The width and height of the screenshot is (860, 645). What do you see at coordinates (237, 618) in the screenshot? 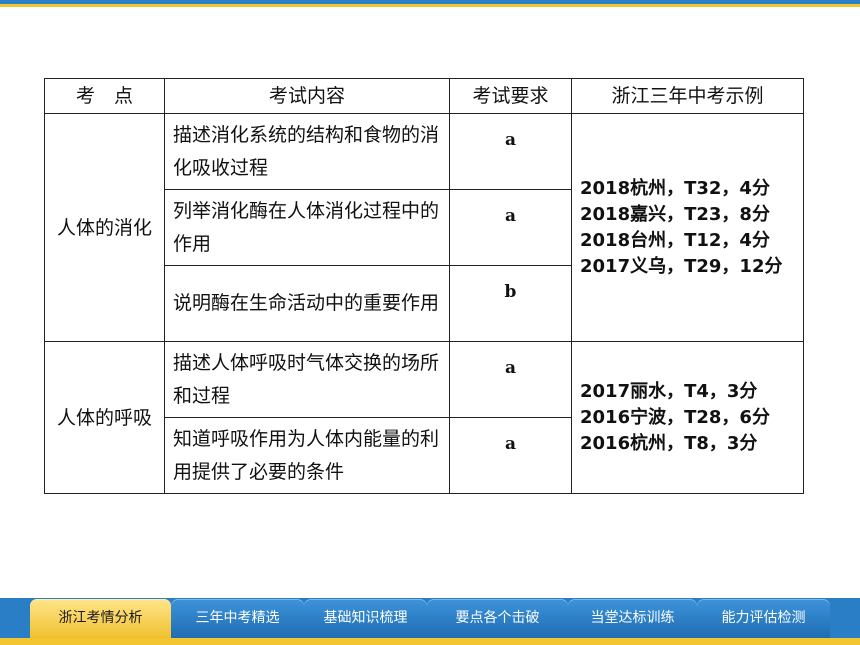
I see `tab-three-year-selection: 三年中考精选` at bounding box center [237, 618].